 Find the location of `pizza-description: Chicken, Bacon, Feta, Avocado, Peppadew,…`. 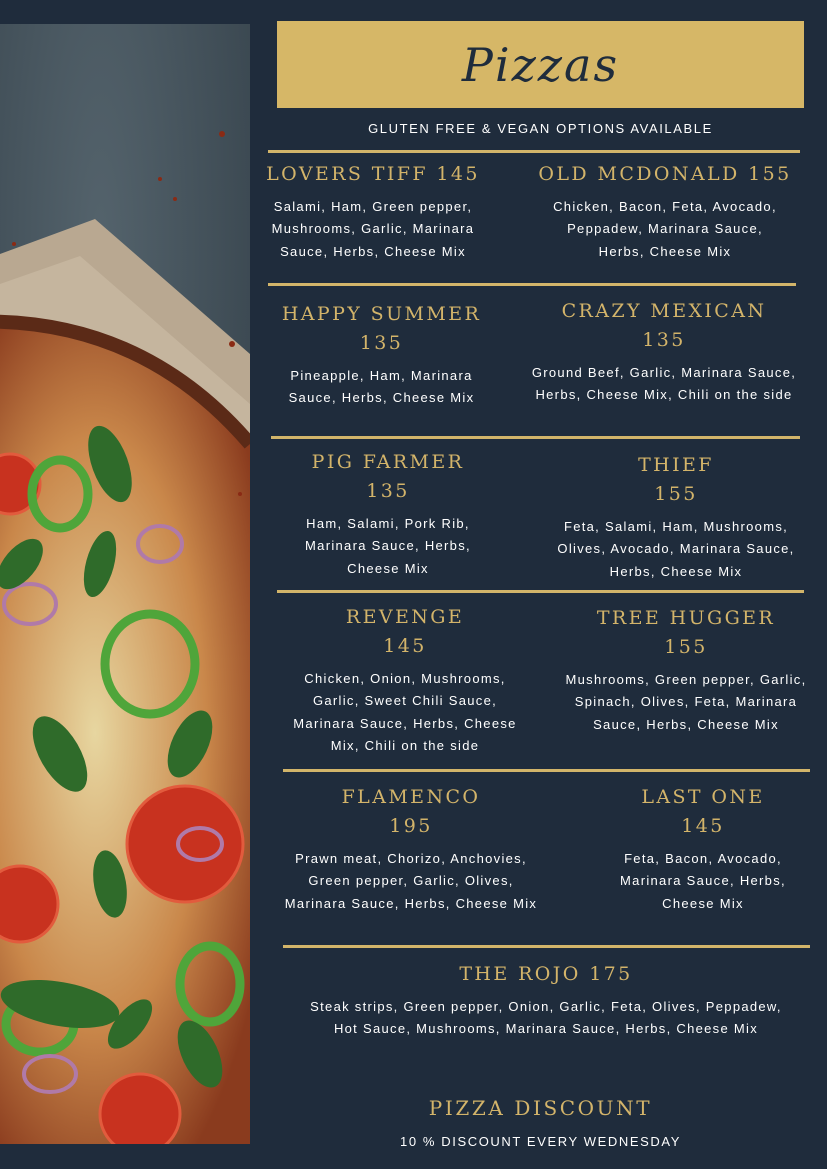

pizza-description: Chicken, Bacon, Feta, Avocado, Peppadew,… is located at coordinates (665, 229).